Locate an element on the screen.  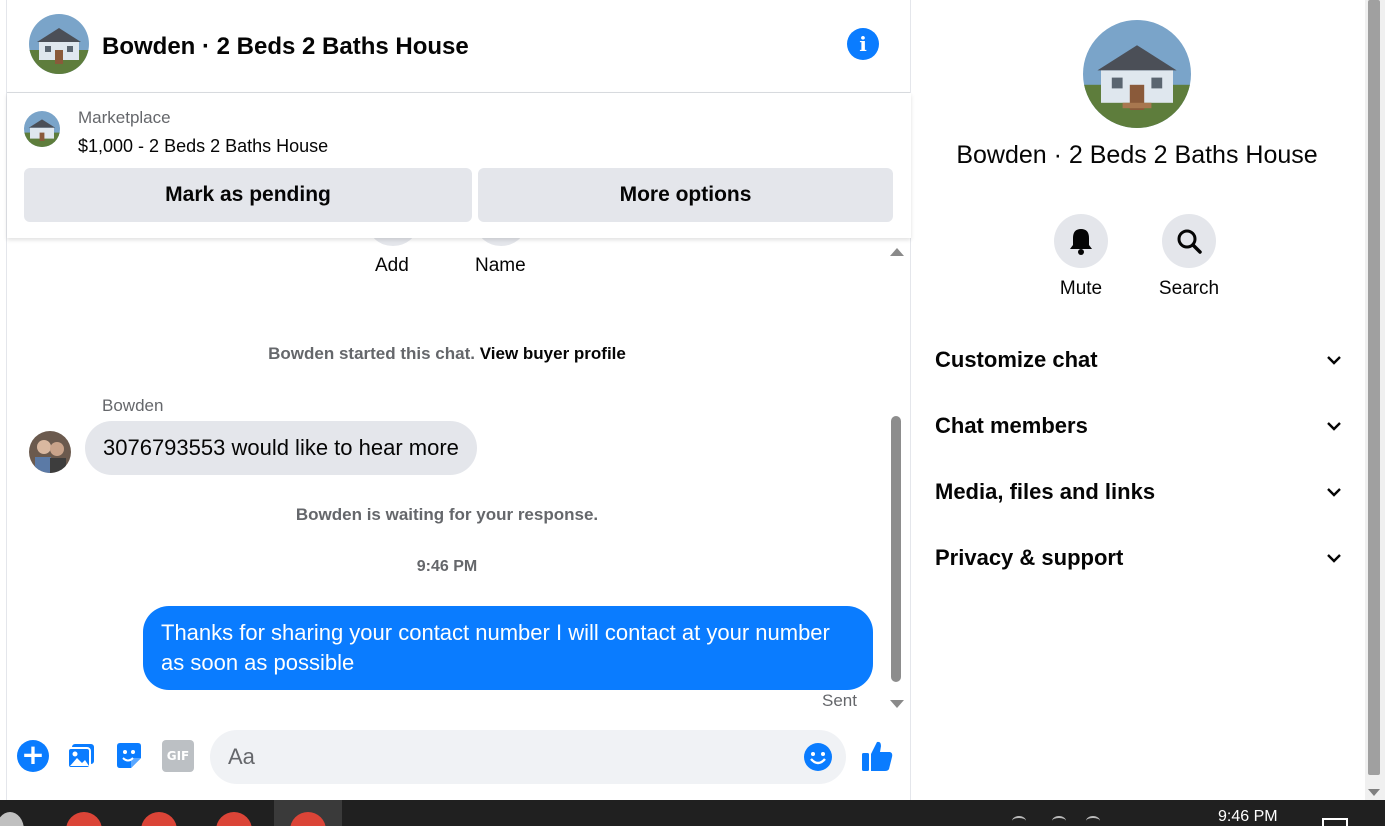
search-icon is located at coordinates (1189, 241).